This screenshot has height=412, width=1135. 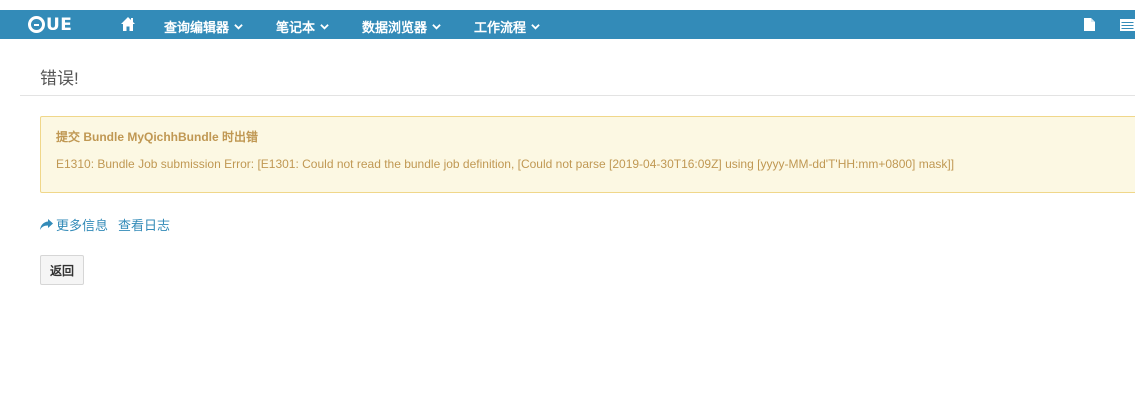 What do you see at coordinates (59, 78) in the screenshot?
I see `page-title: 错误!` at bounding box center [59, 78].